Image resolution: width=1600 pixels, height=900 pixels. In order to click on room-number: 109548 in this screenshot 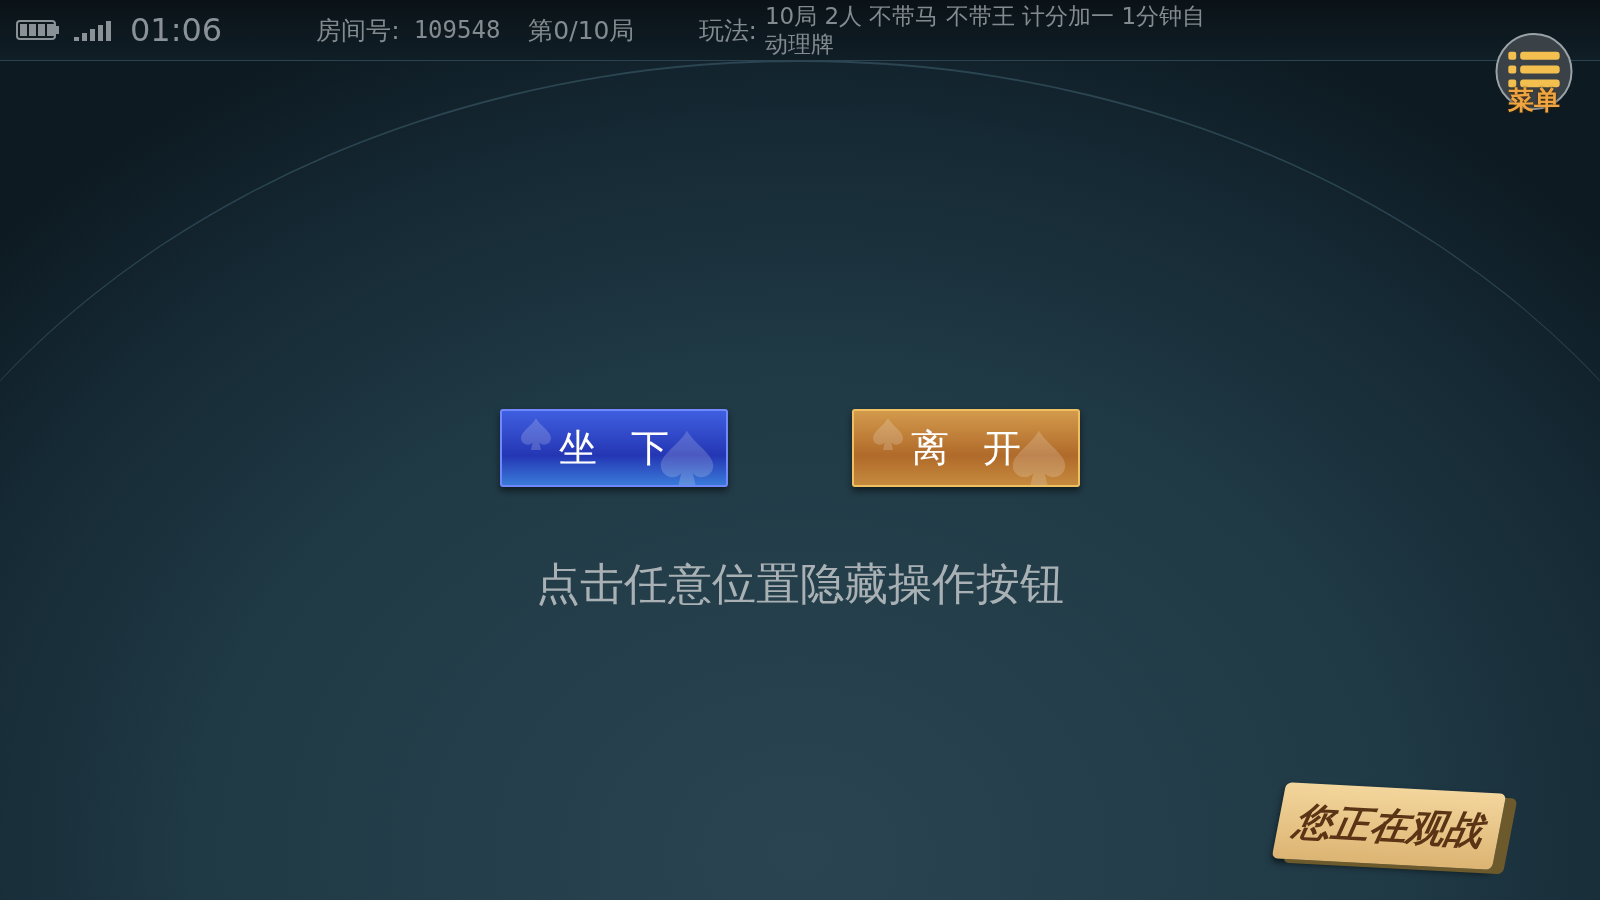, I will do `click(457, 30)`.